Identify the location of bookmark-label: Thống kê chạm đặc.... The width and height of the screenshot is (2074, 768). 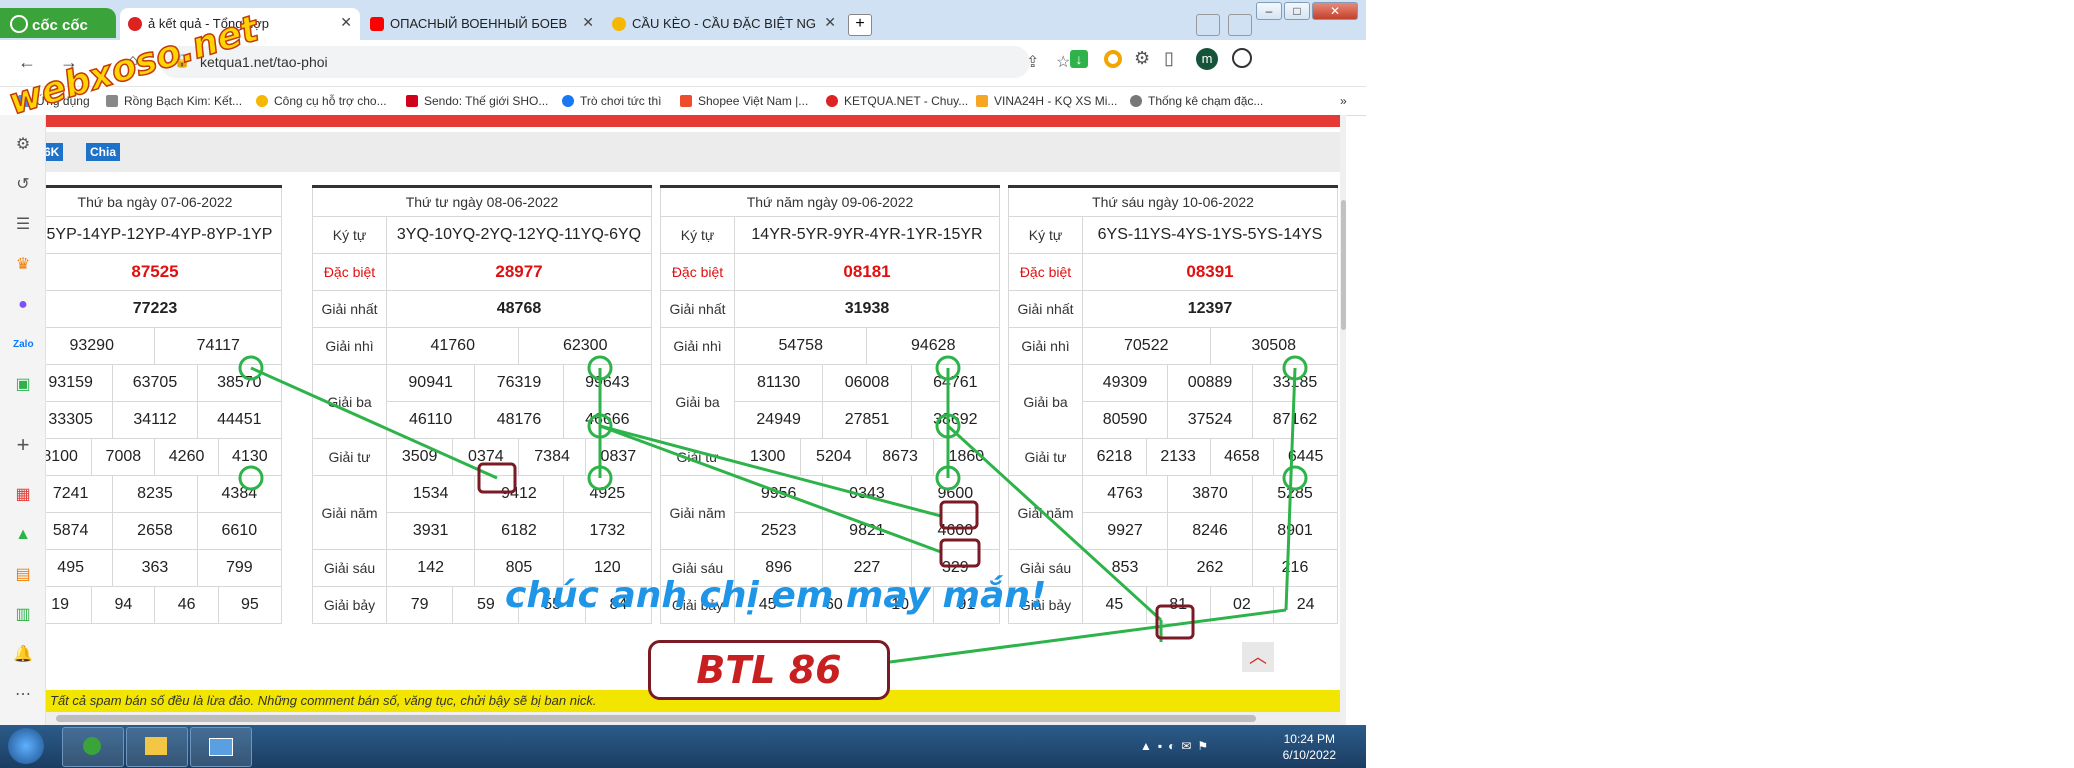
(1206, 101).